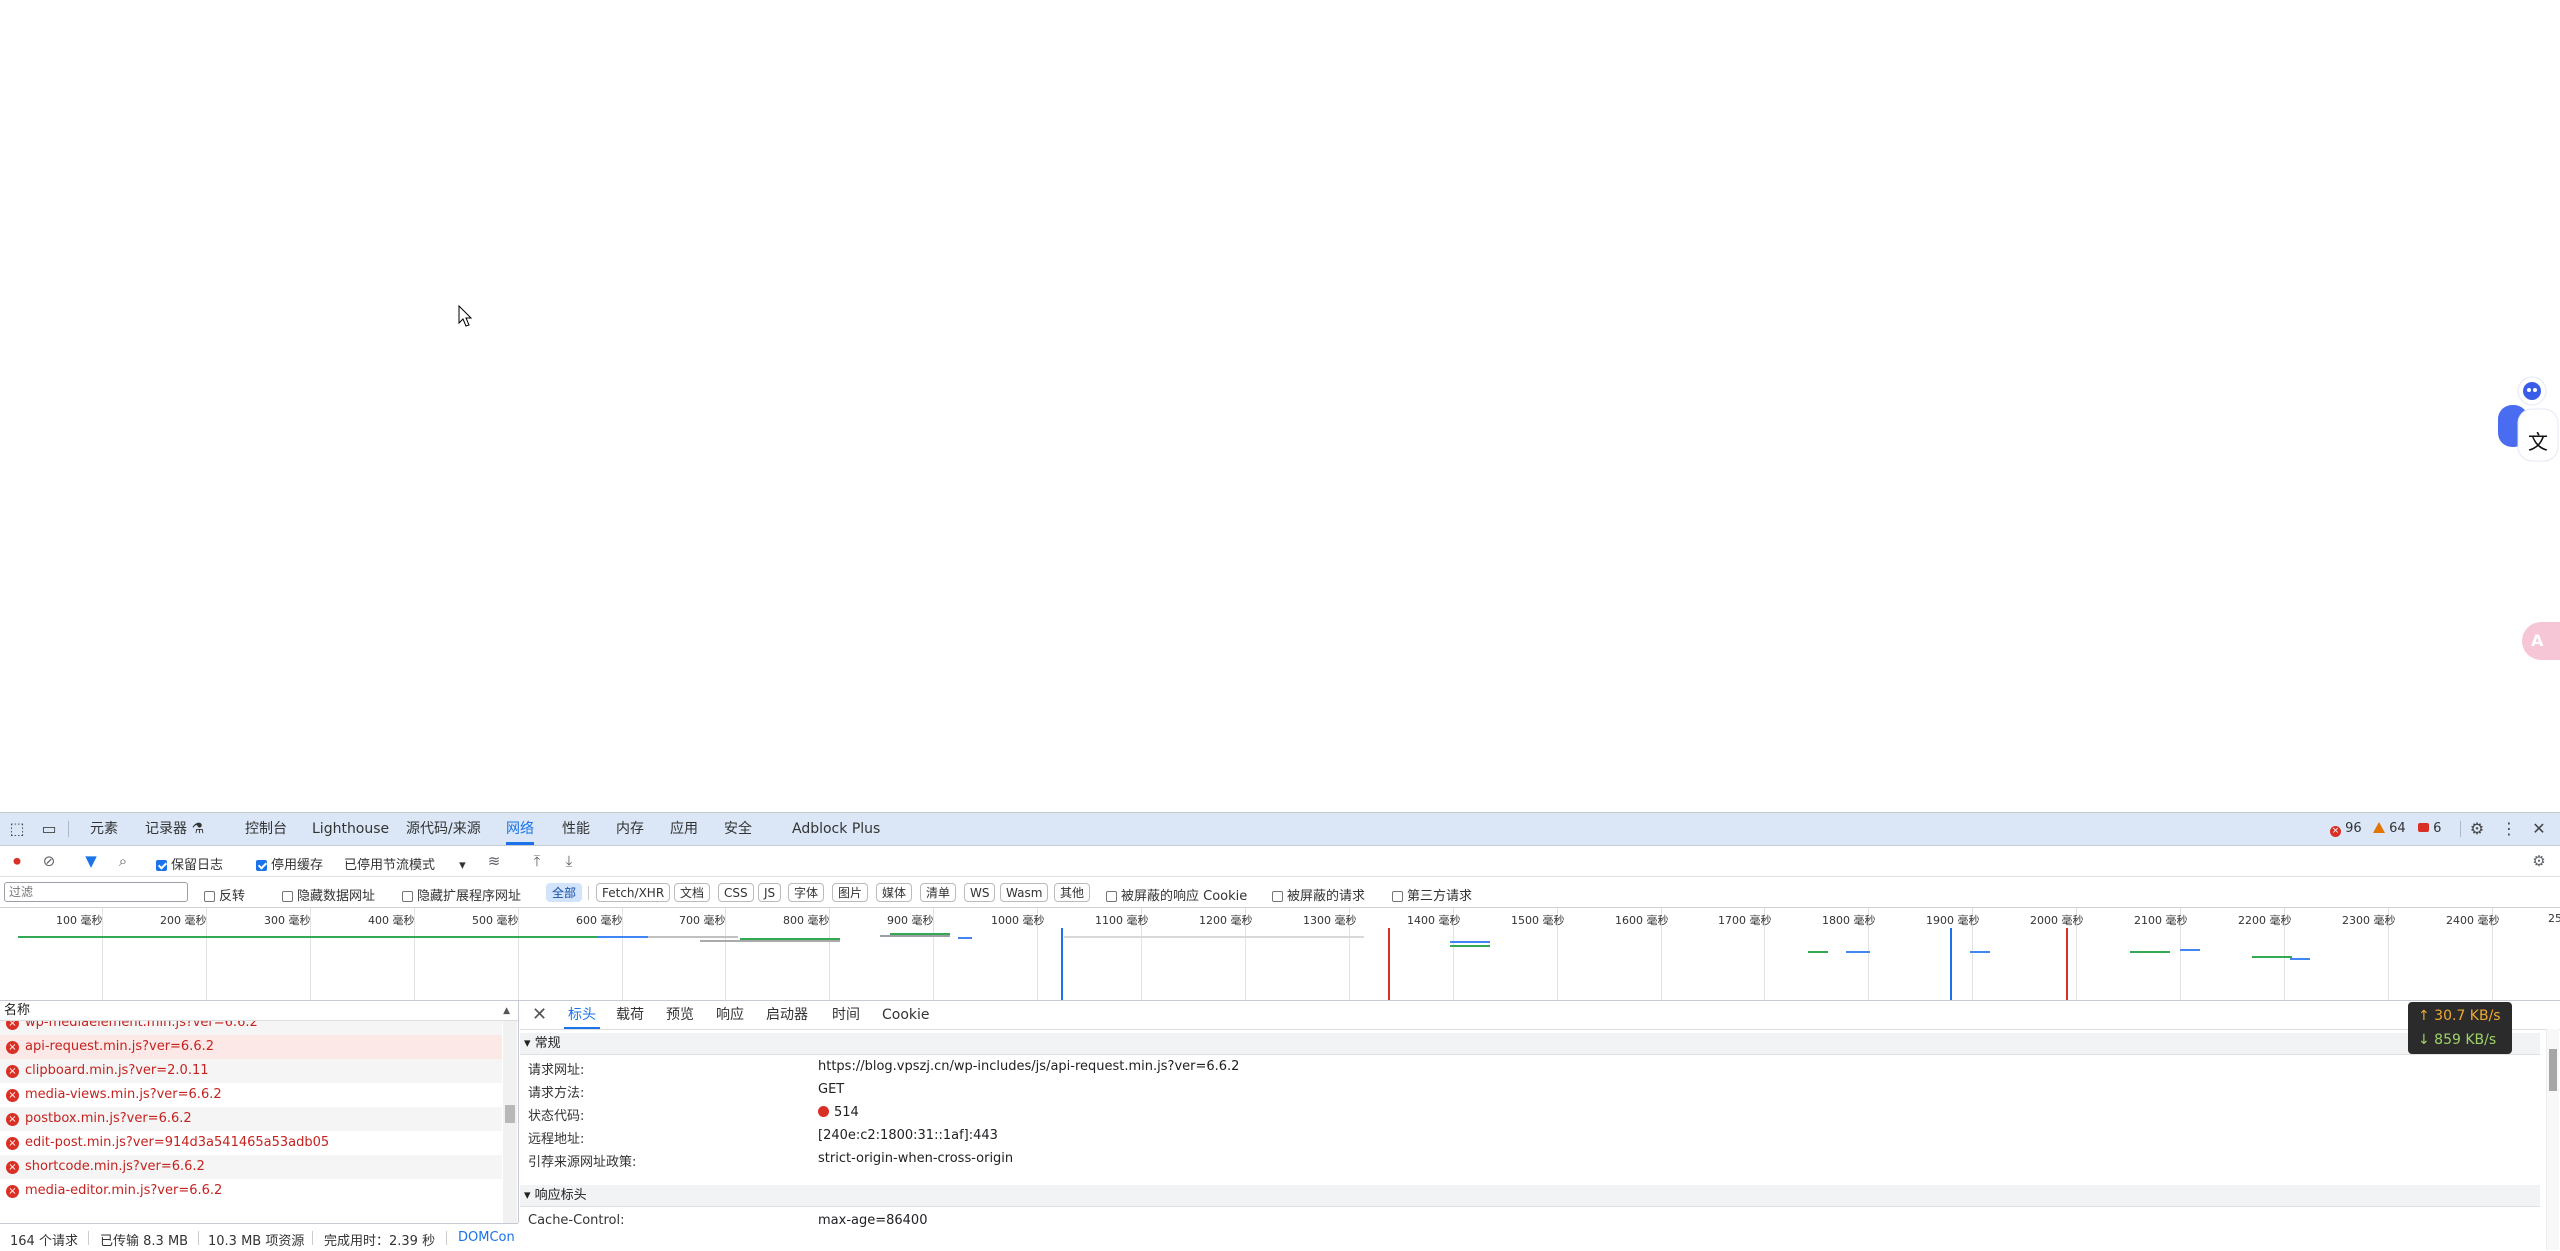 The height and width of the screenshot is (1251, 2560). What do you see at coordinates (2477, 829) in the screenshot?
I see `settings-gear-icon: ⚙` at bounding box center [2477, 829].